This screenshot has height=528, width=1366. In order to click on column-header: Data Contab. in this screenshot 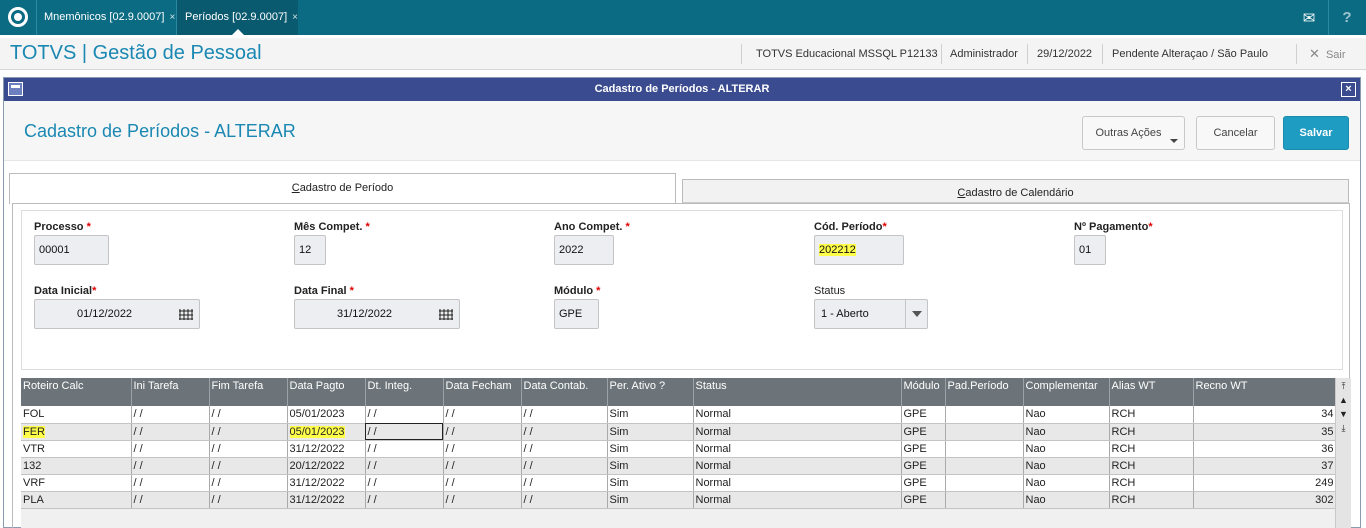, I will do `click(564, 392)`.